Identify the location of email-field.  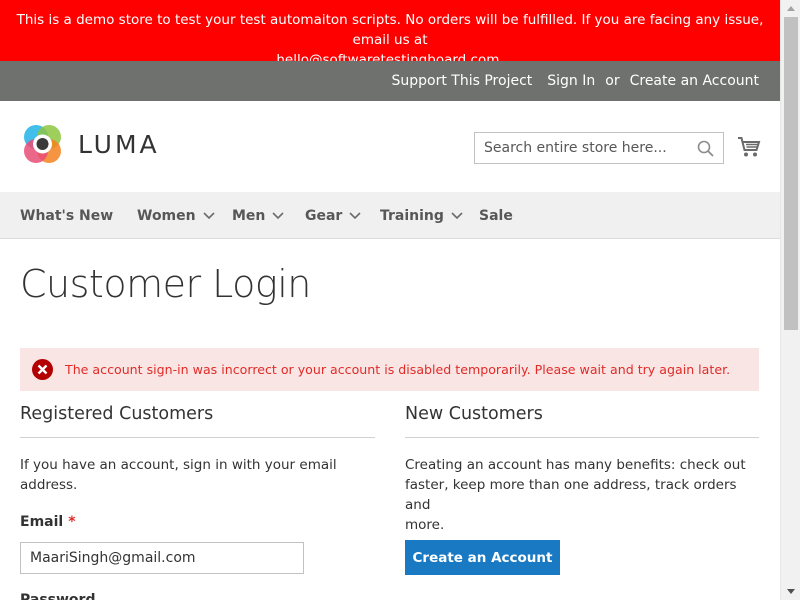
(162, 558).